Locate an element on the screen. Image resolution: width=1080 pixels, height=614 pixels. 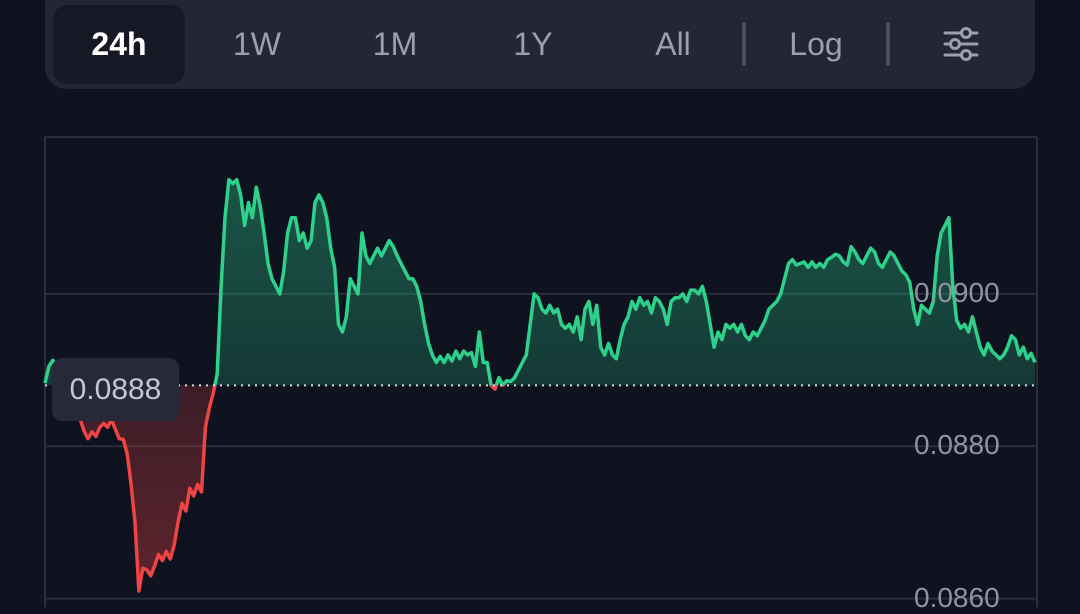
y-tick-label: 0.0880 is located at coordinates (957, 445).